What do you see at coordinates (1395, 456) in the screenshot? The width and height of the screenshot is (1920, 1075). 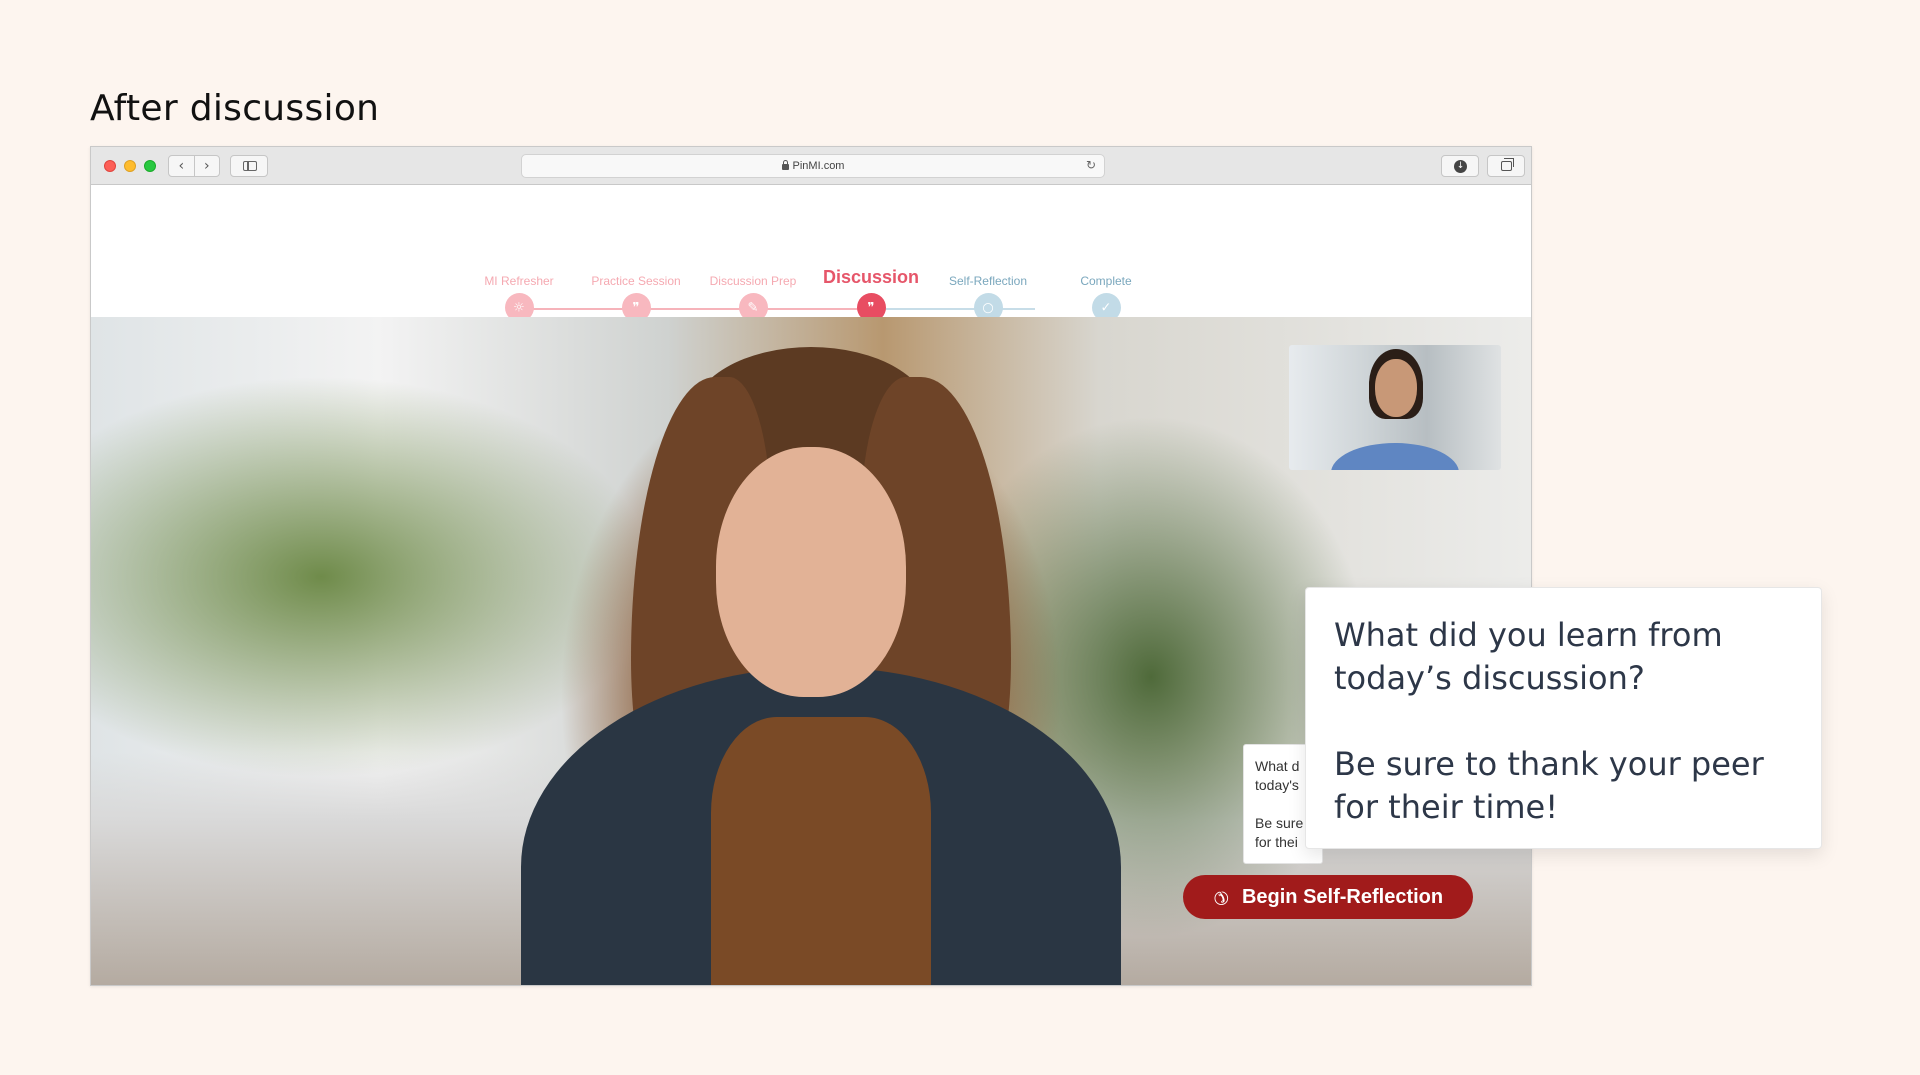 I see `self-body` at bounding box center [1395, 456].